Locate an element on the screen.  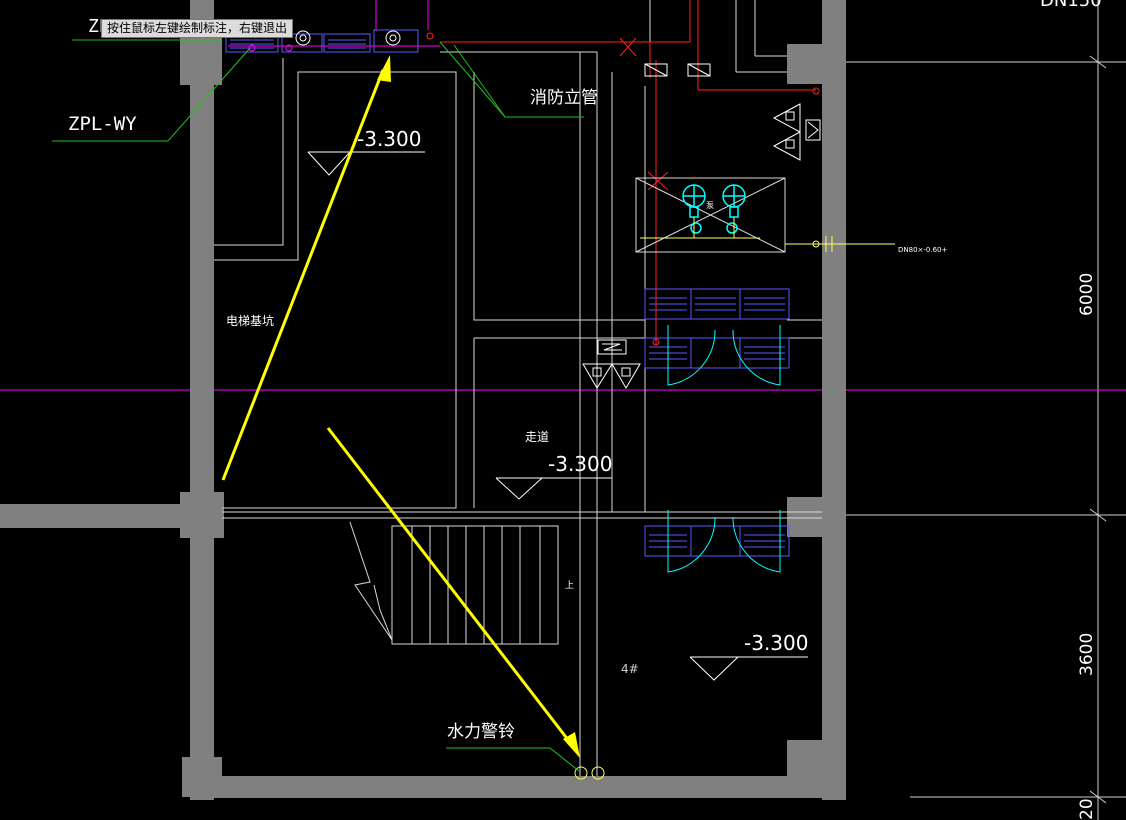
dn-top-label: DN150 is located at coordinates (1071, 5).